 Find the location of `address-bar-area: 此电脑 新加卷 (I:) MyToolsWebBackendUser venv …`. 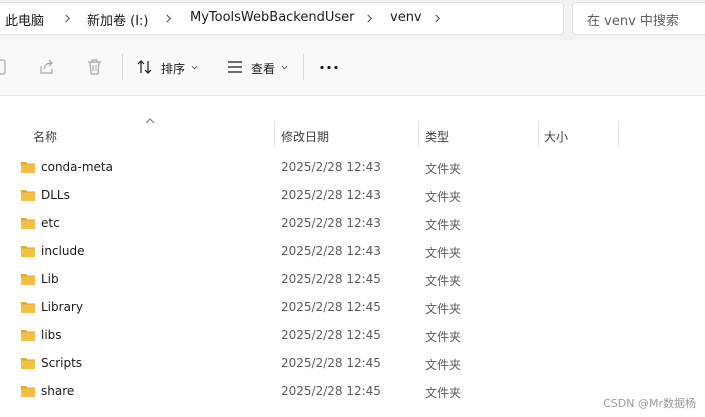

address-bar-area: 此电脑 新加卷 (I:) MyToolsWebBackendUser venv … is located at coordinates (352, 20).